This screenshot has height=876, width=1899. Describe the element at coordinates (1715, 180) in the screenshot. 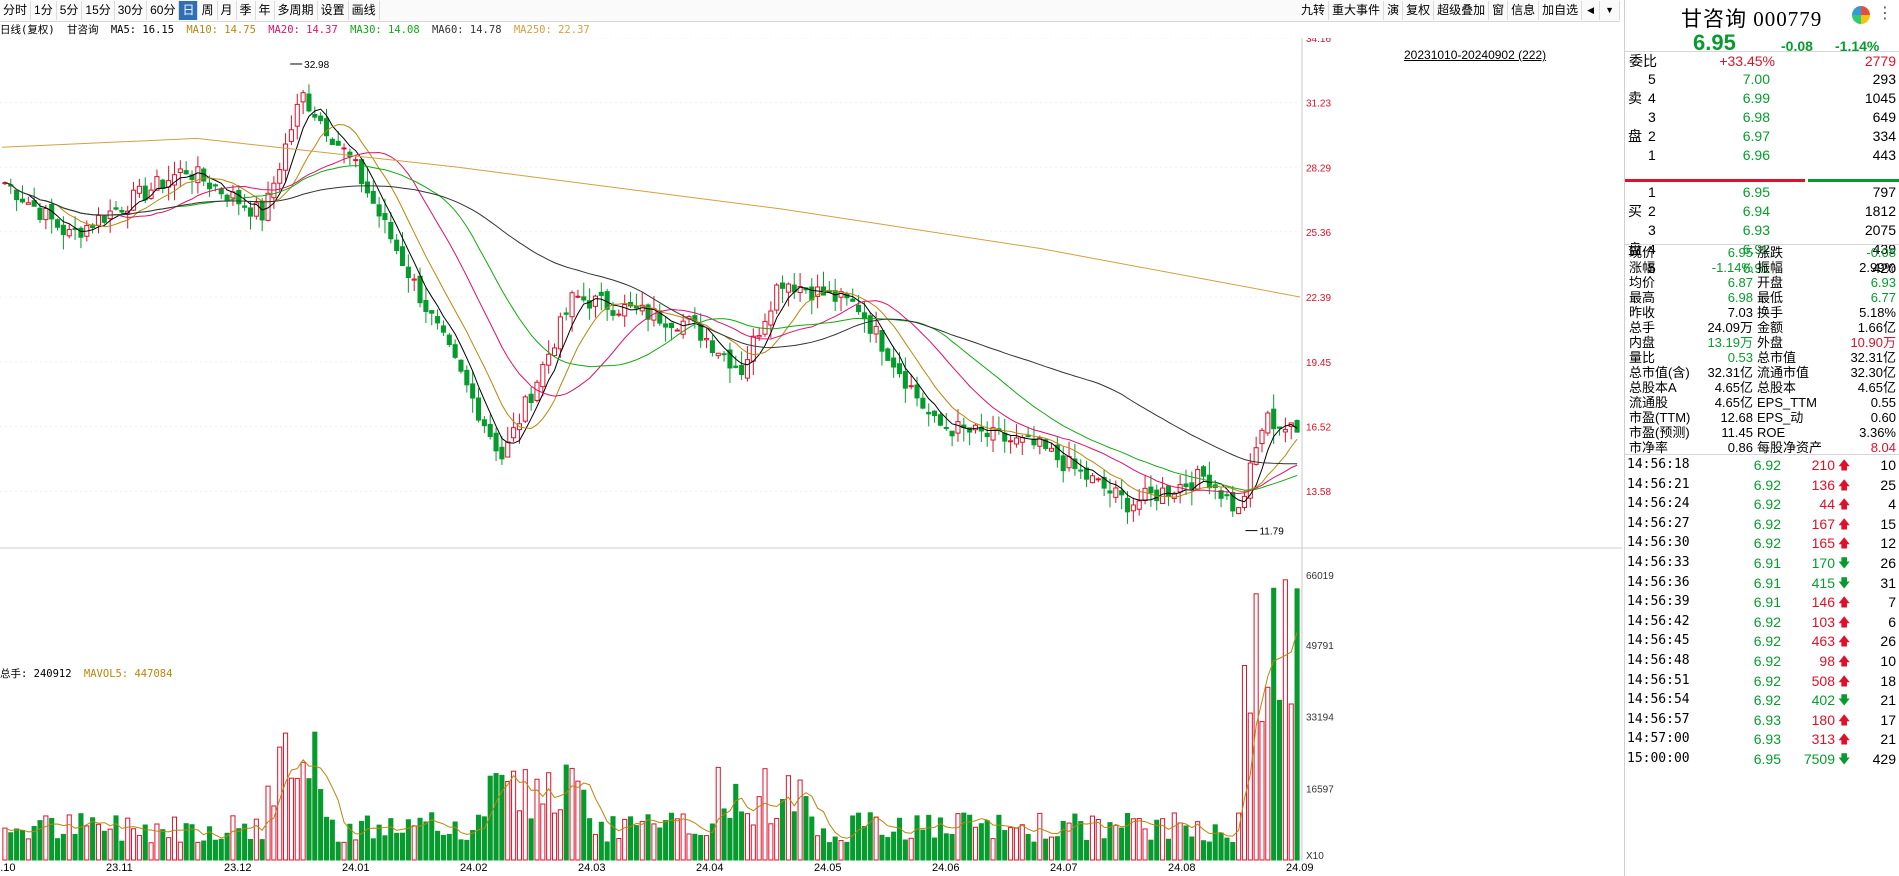

I see `bid-ask-separator-red` at that location.